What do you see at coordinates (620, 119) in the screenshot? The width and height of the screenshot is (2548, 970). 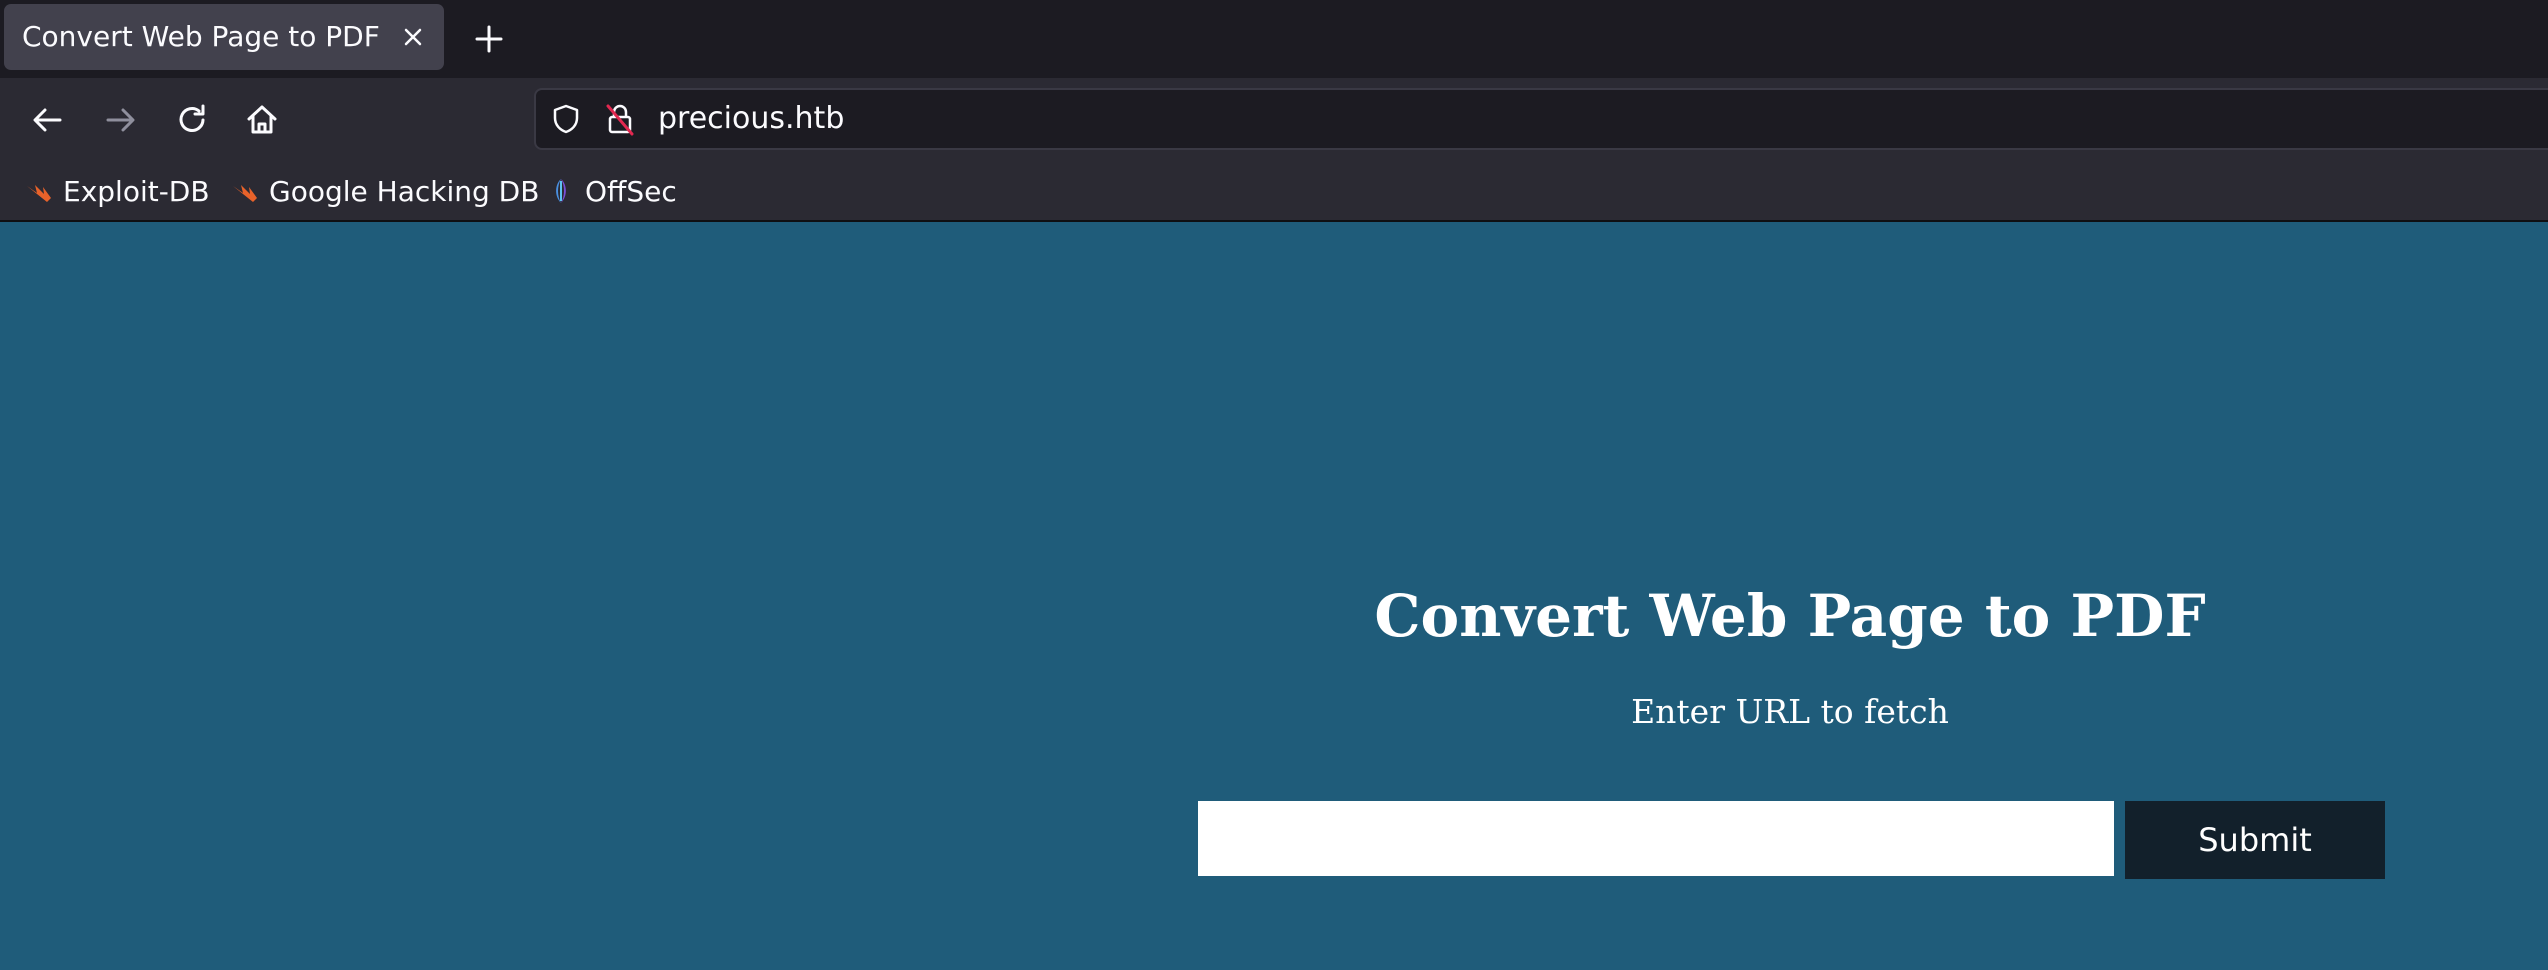 I see `insecure-lock-icon` at bounding box center [620, 119].